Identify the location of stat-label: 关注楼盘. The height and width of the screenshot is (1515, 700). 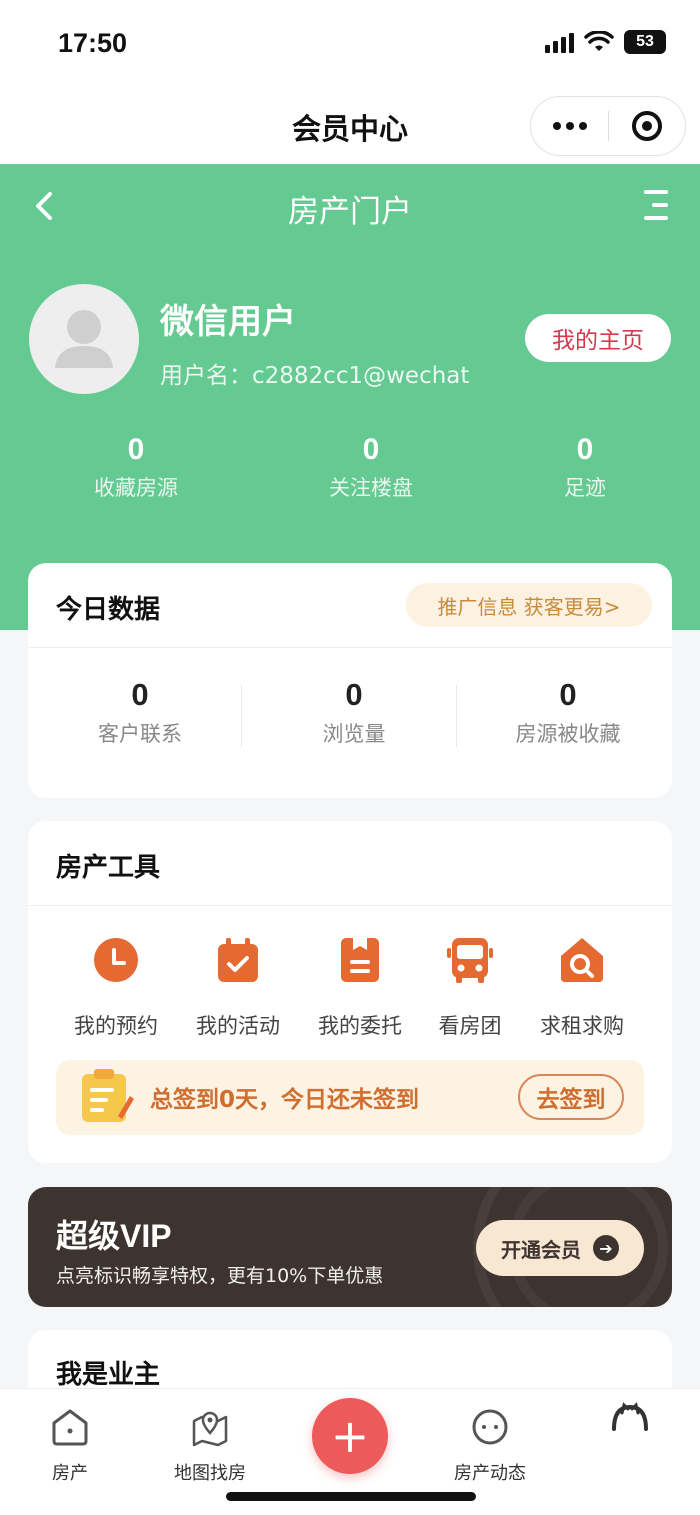
(371, 488).